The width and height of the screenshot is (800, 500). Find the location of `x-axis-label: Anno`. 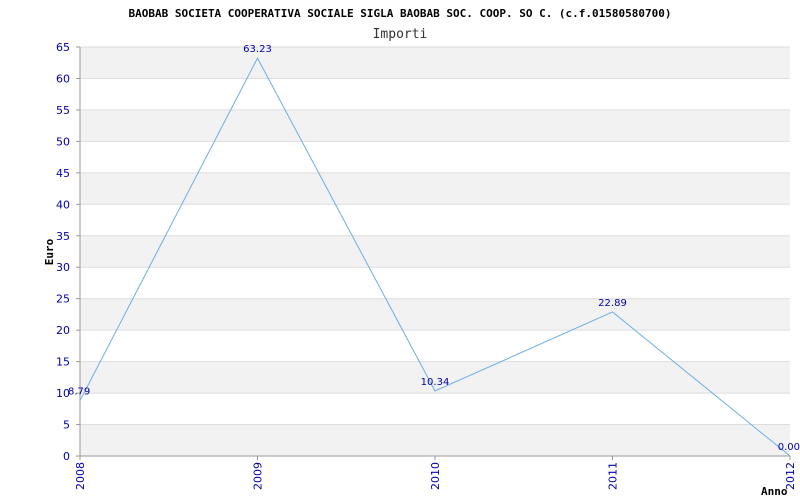

x-axis-label: Anno is located at coordinates (774, 491).